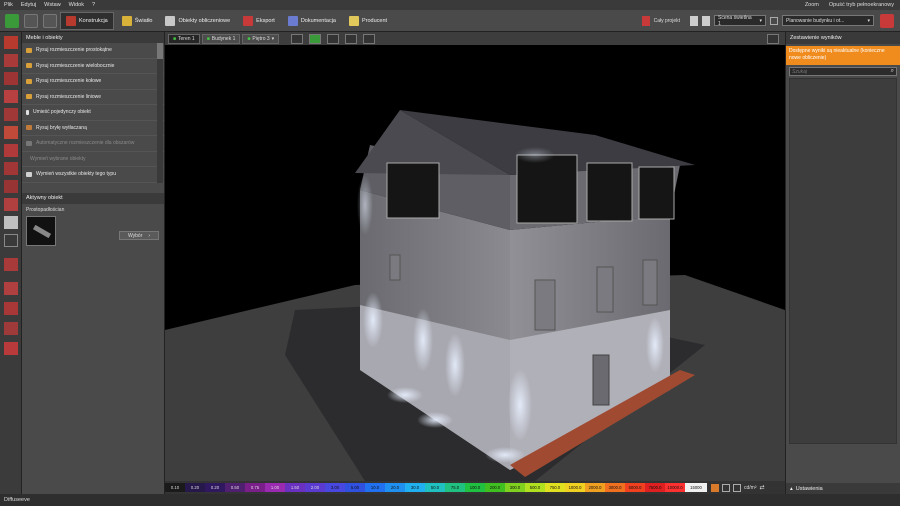  Describe the element at coordinates (87, 20) in the screenshot. I see `tab-konstrukcja: Konstrukcja` at that location.